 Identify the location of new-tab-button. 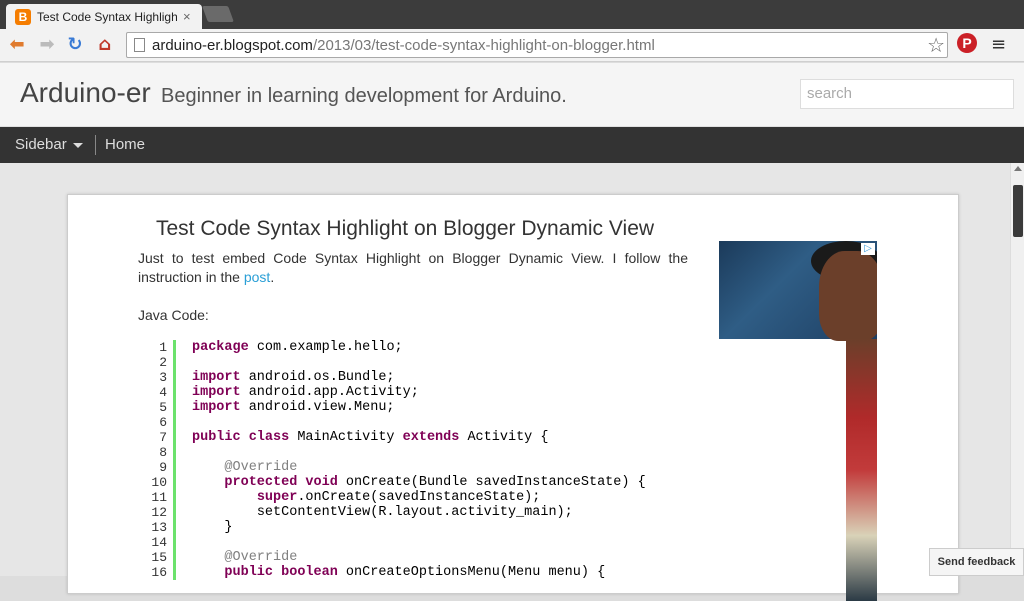
(218, 14).